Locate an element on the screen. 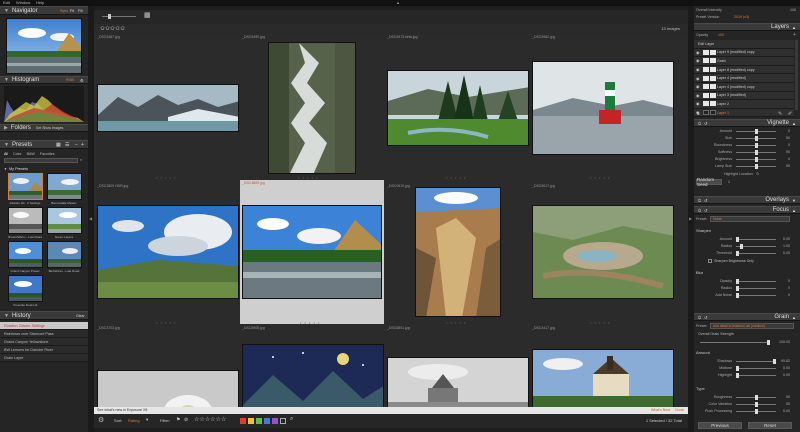 The image size is (800, 432). folders-header: ▶ Folders Set Show Images is located at coordinates (44, 128).